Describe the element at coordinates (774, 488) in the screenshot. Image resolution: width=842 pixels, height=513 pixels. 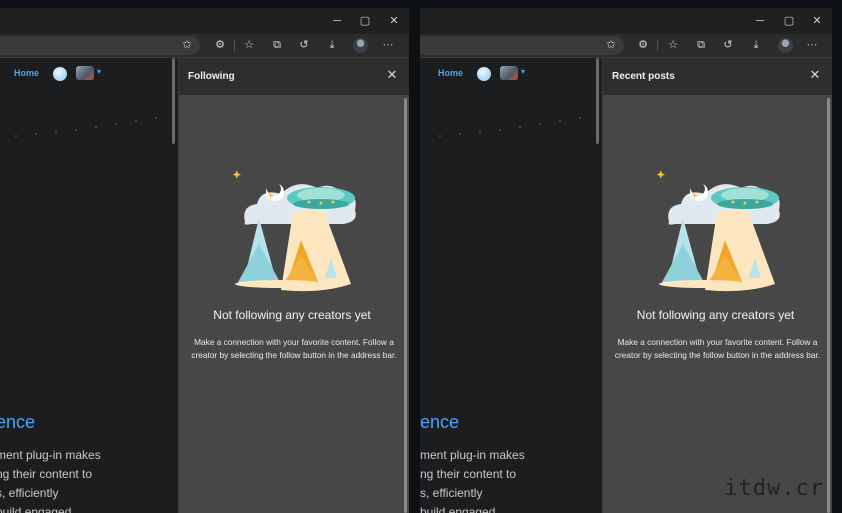
I see `watermark: itdw.cr` at that location.